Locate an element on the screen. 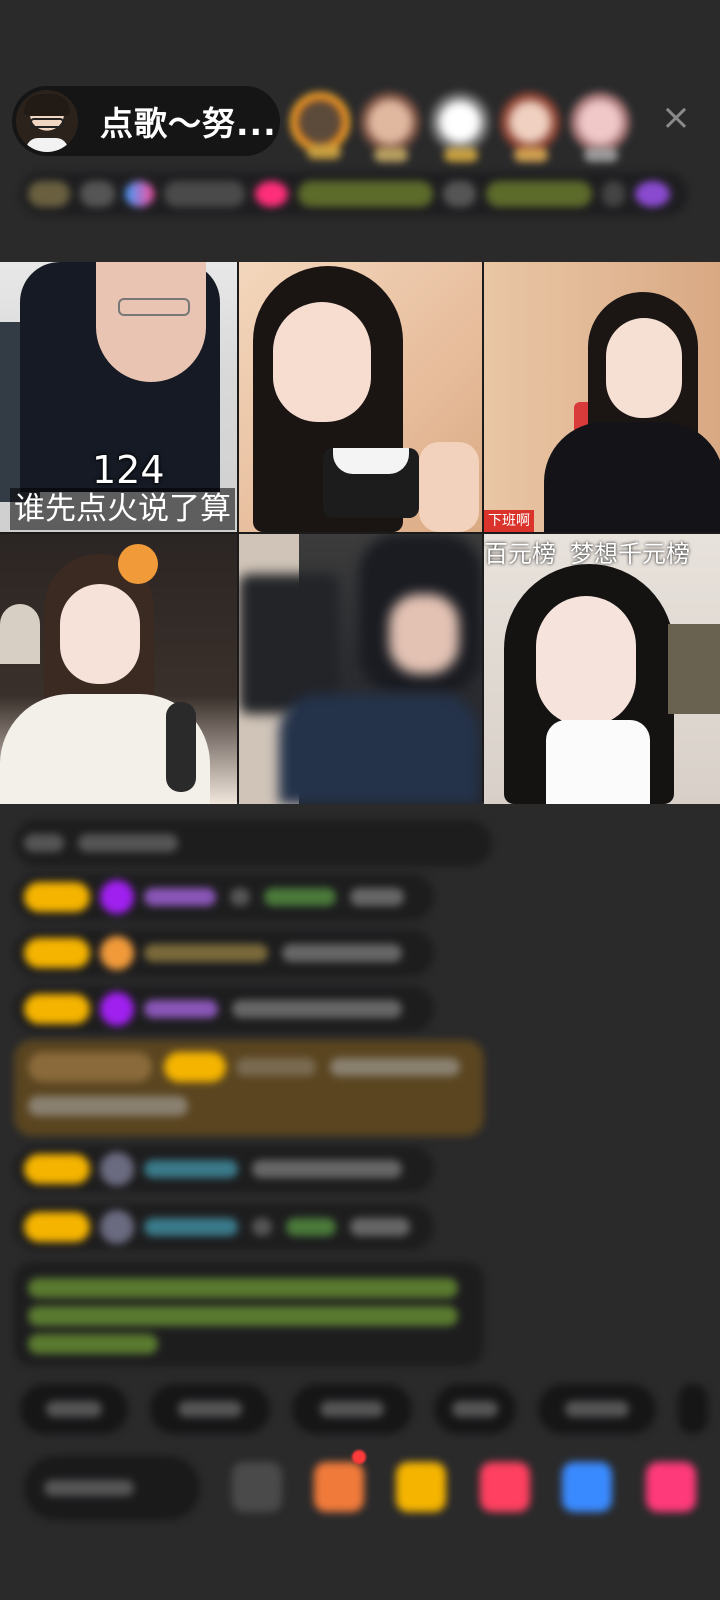  chat-input is located at coordinates (112, 1488).